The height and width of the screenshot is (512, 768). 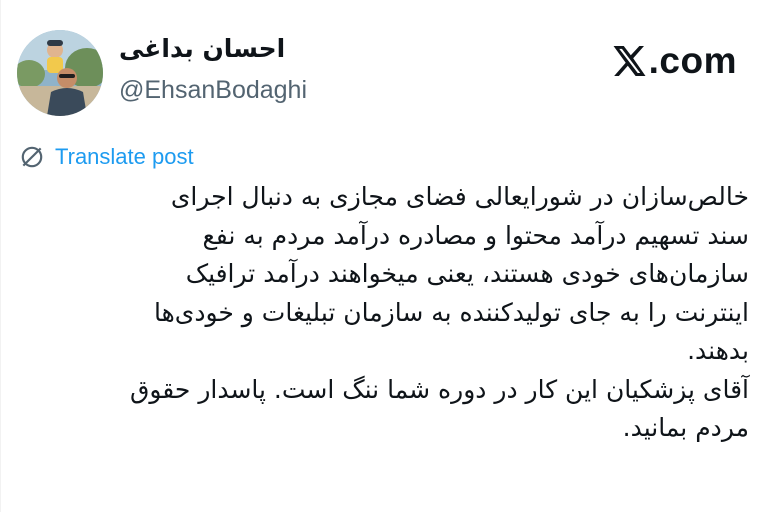 What do you see at coordinates (202, 48) in the screenshot?
I see `author-display-name: احسان بداغی` at bounding box center [202, 48].